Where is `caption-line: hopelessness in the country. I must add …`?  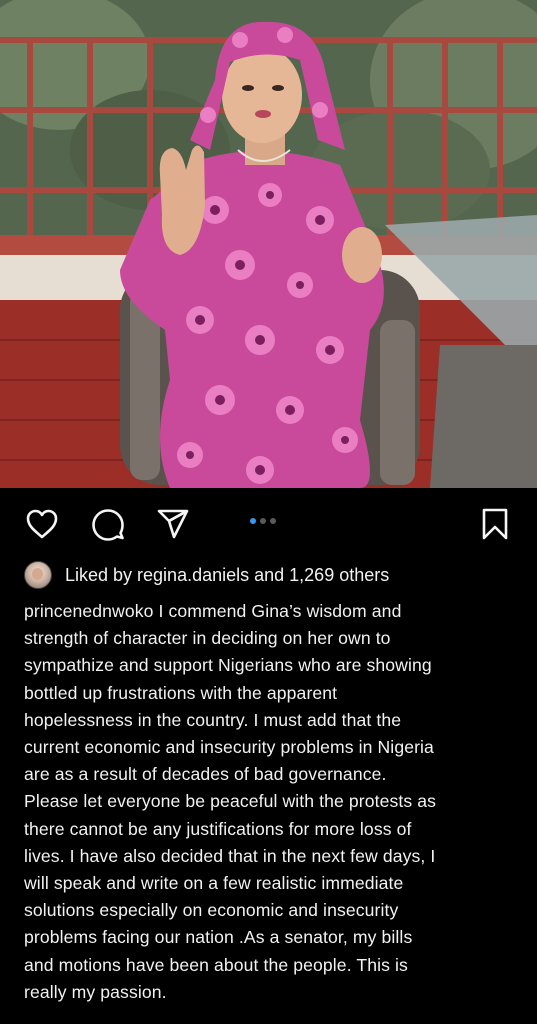
caption-line: hopelessness in the country. I must add … is located at coordinates (213, 719).